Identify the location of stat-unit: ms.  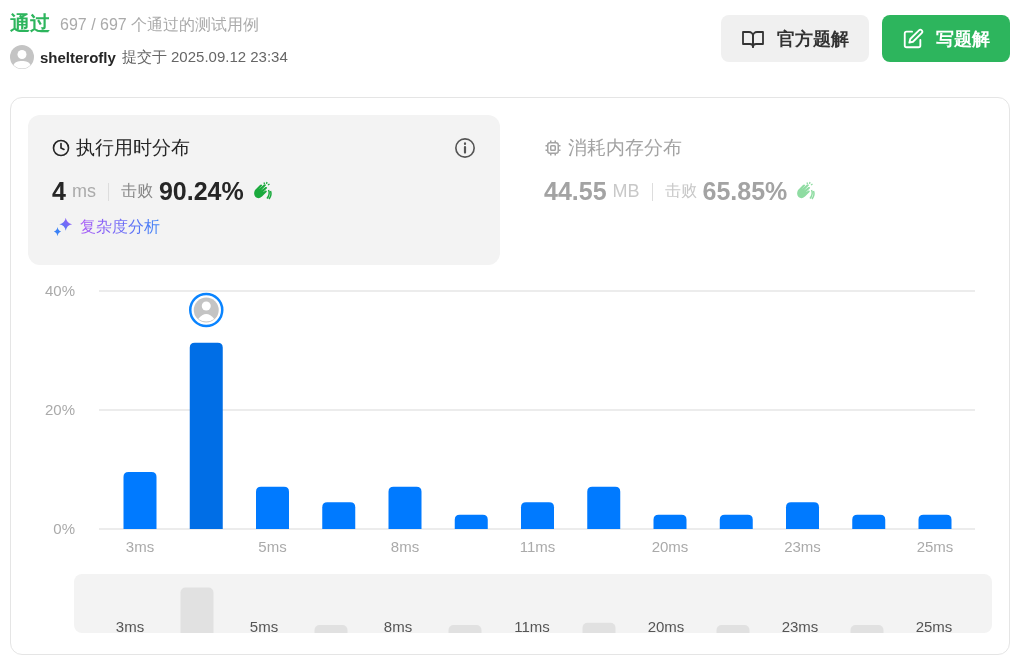
(83, 191).